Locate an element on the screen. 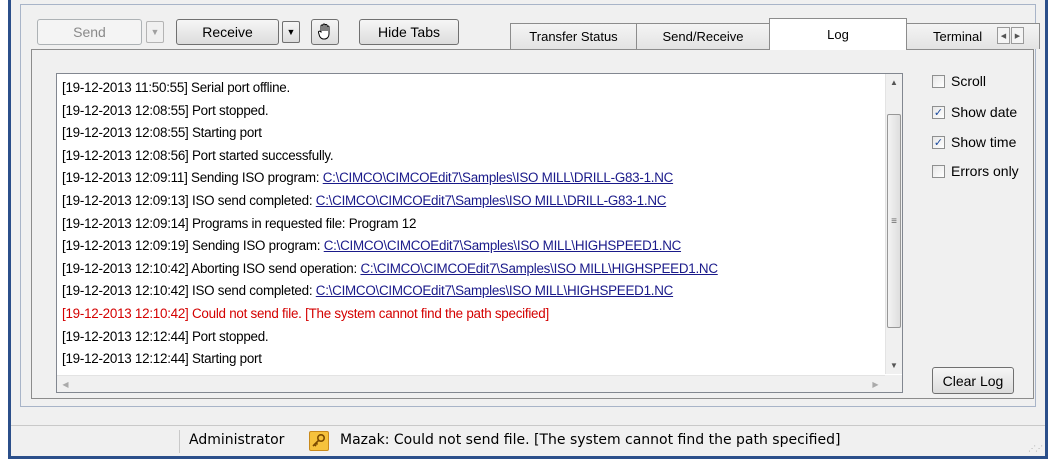  log-entry: [19-12-2013 12:12:44] Port stopped. is located at coordinates (472, 337).